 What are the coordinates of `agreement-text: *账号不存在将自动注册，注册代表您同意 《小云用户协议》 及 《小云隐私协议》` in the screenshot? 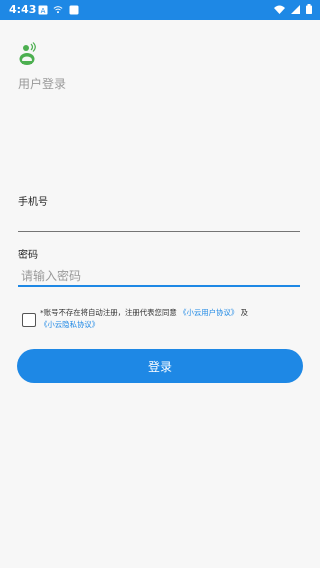 It's located at (173, 319).